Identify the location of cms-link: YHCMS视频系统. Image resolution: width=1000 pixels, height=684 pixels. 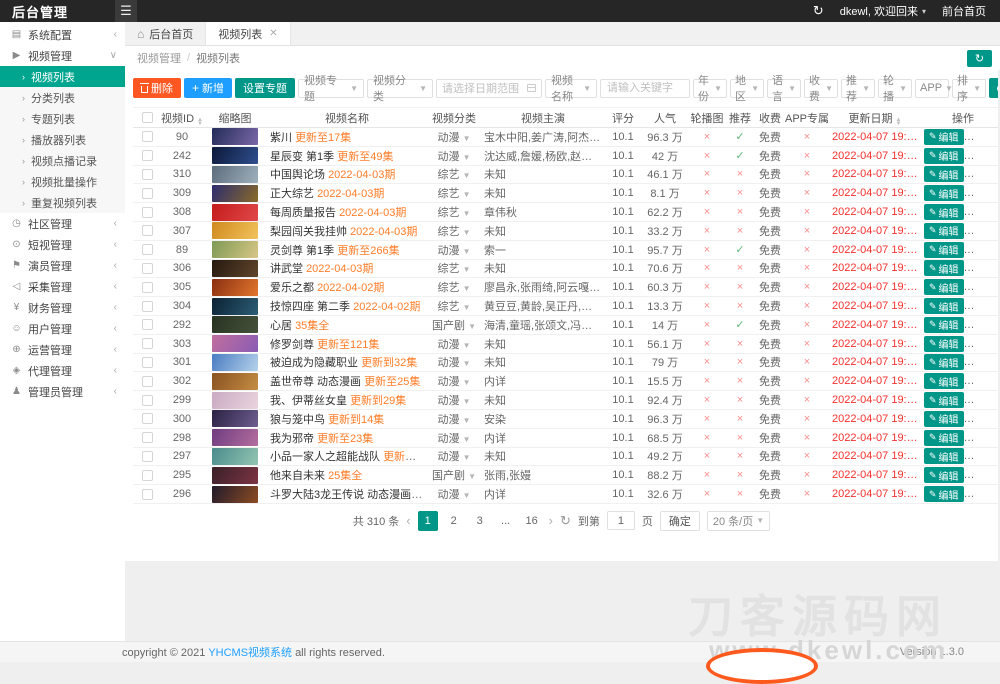
(250, 653).